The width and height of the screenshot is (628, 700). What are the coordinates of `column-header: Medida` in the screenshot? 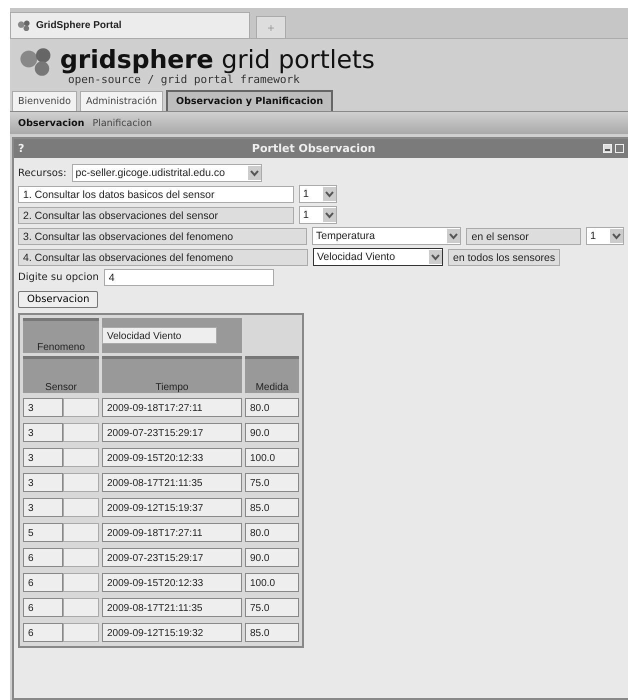 It's located at (272, 374).